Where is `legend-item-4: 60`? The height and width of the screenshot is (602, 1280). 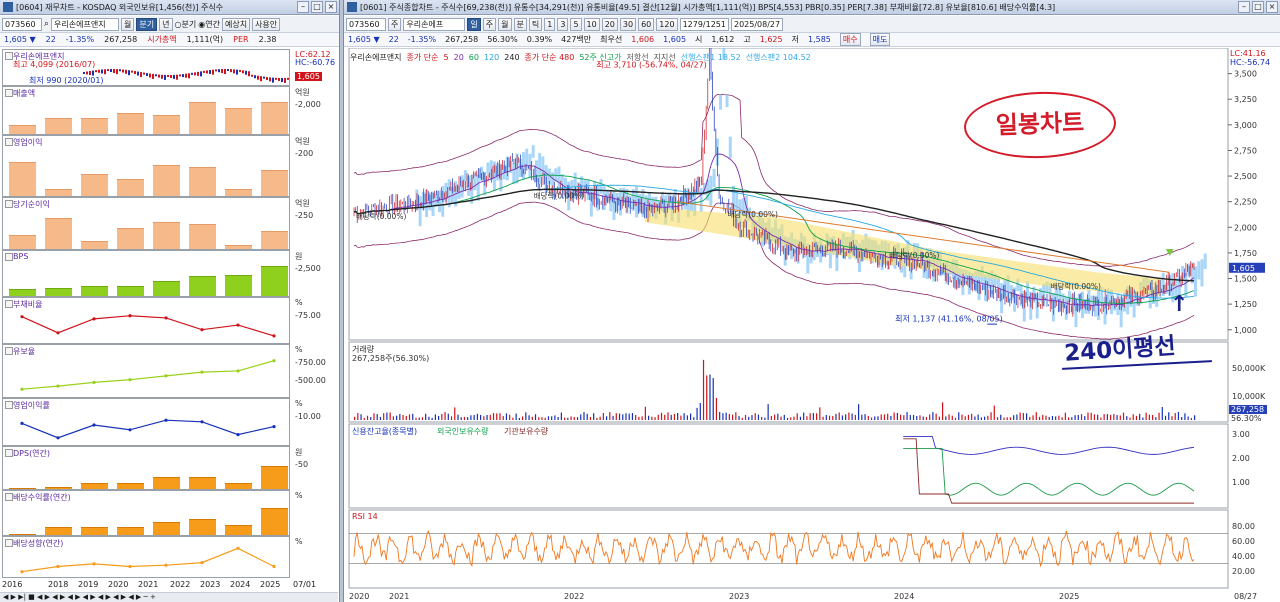 legend-item-4: 60 is located at coordinates (474, 57).